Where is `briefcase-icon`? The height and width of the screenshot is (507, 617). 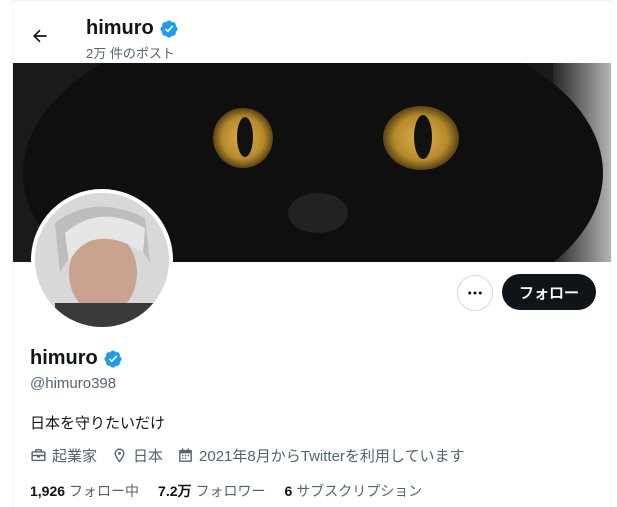 briefcase-icon is located at coordinates (38, 455).